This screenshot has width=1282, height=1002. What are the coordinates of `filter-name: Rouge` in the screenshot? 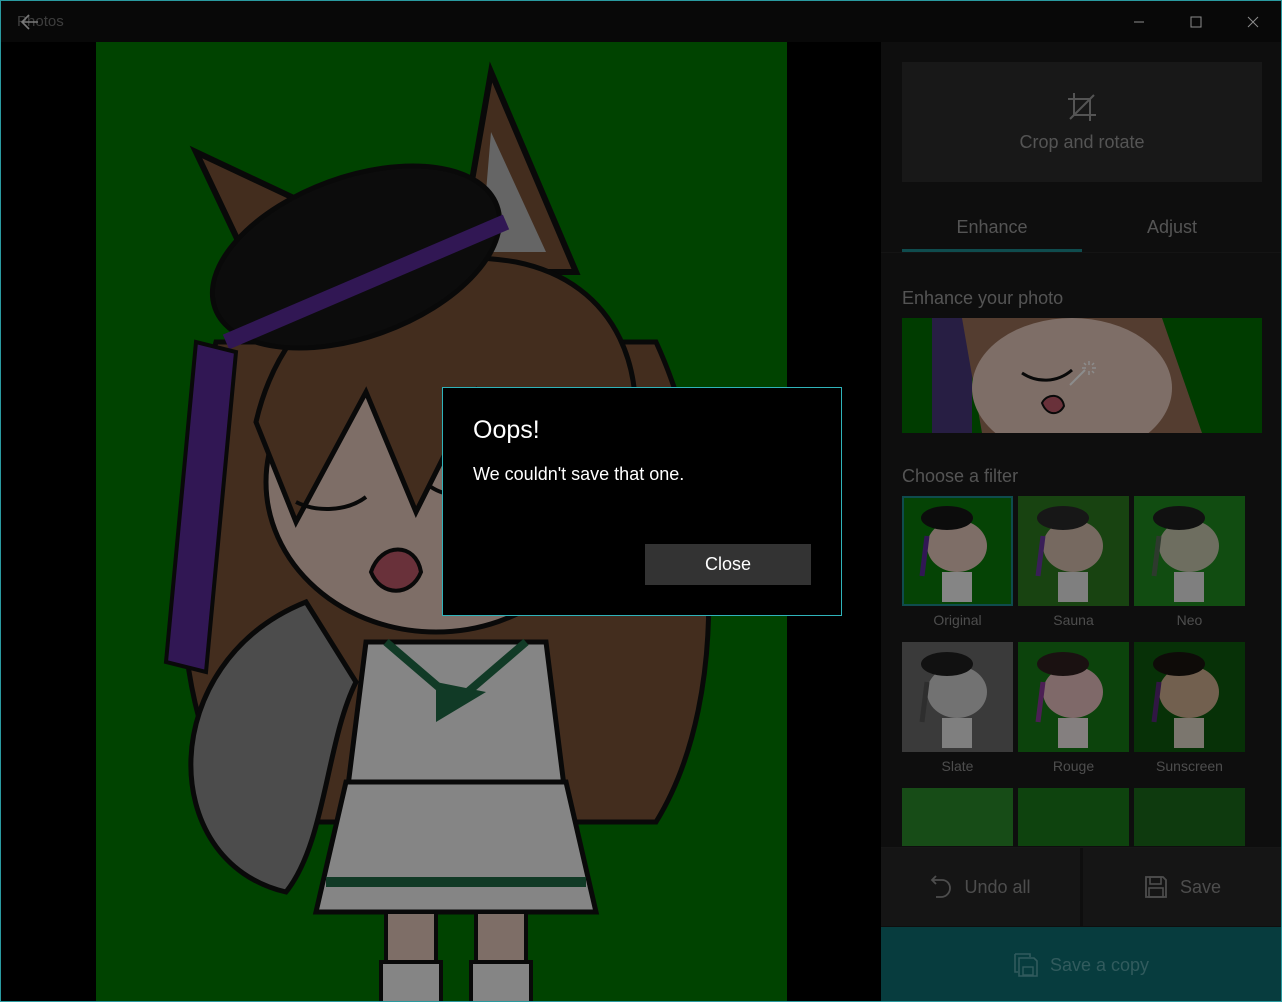 It's located at (1073, 766).